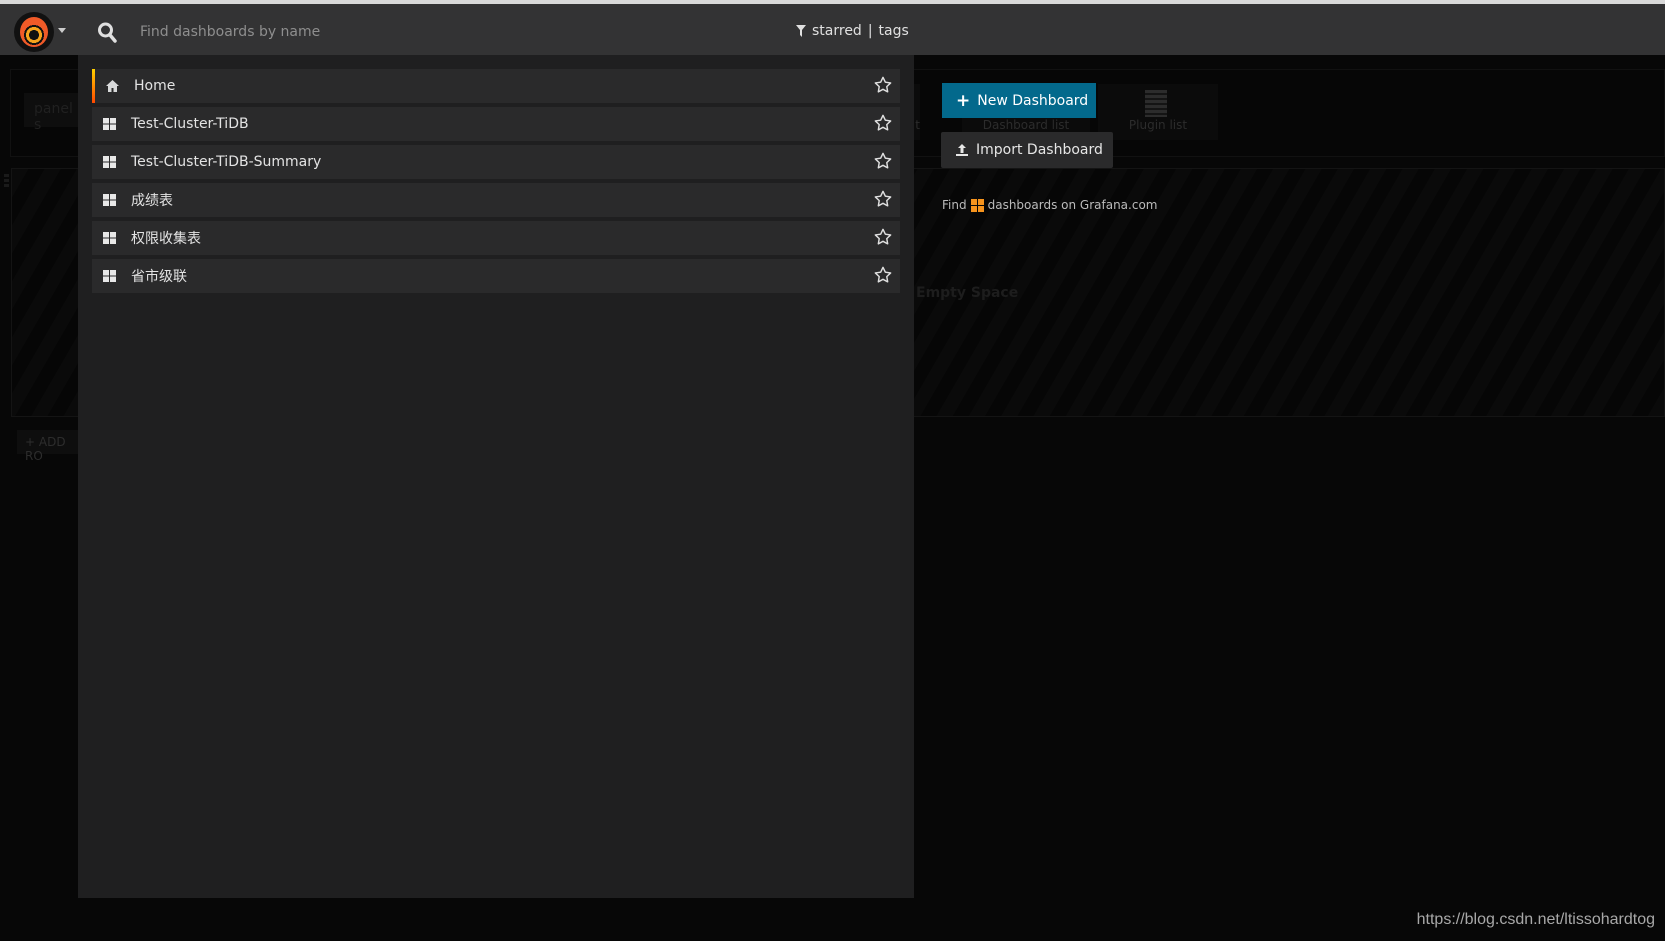 The image size is (1665, 941). Describe the element at coordinates (155, 86) in the screenshot. I see `dashboard-title: Home` at that location.